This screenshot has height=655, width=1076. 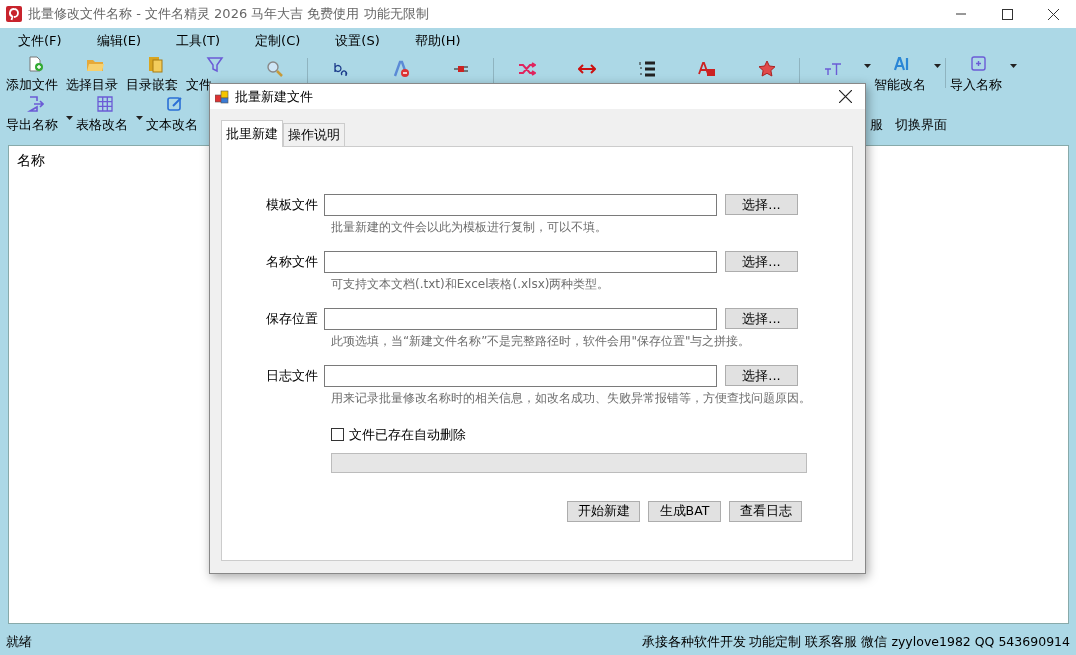 I want to click on window-title: 批量修改文件名称 - 文件名精灵 2026 马年大吉 免费使用 功能无限制, so click(x=229, y=14).